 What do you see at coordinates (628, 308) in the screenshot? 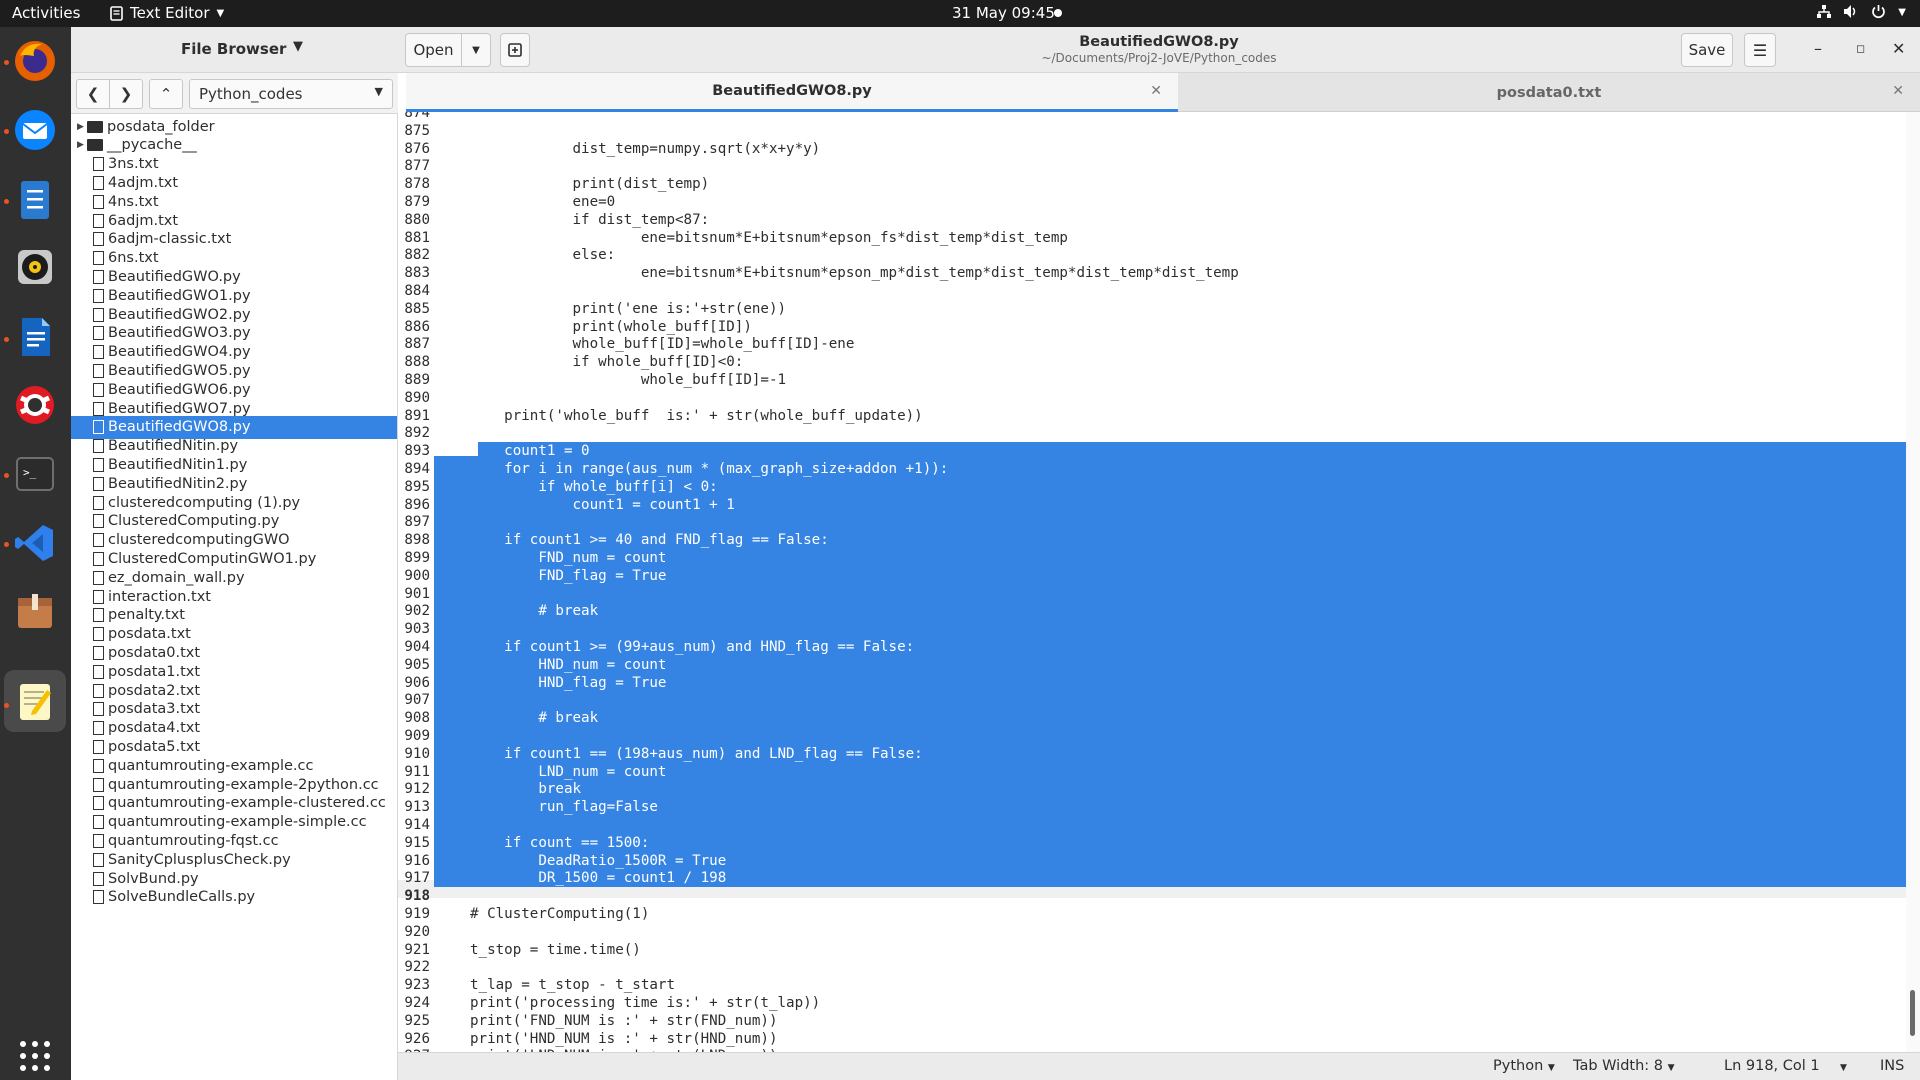
I see `code-text: print('ene is:'+str(ene))` at bounding box center [628, 308].